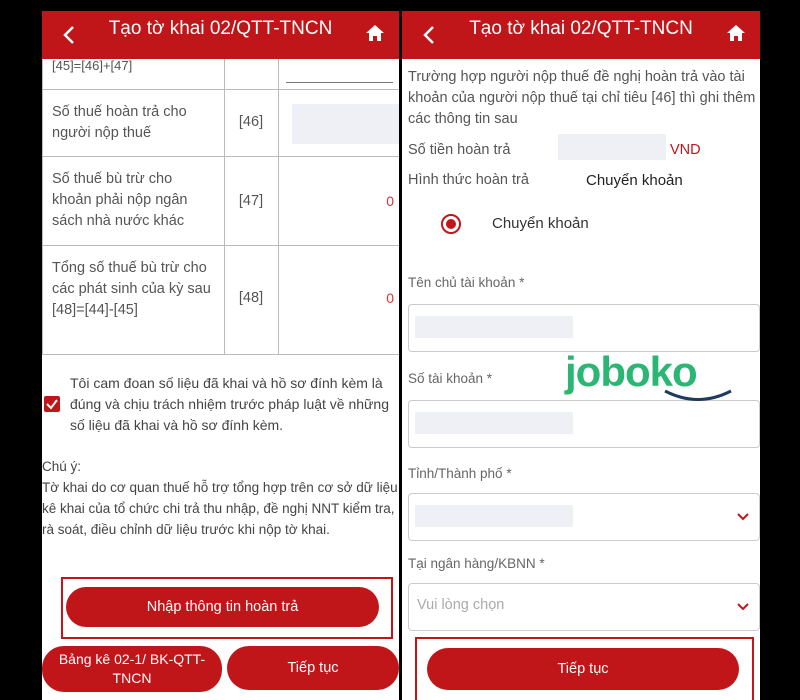 The image size is (800, 700). What do you see at coordinates (634, 180) in the screenshot?
I see `method-value: Chuyển khoản` at bounding box center [634, 180].